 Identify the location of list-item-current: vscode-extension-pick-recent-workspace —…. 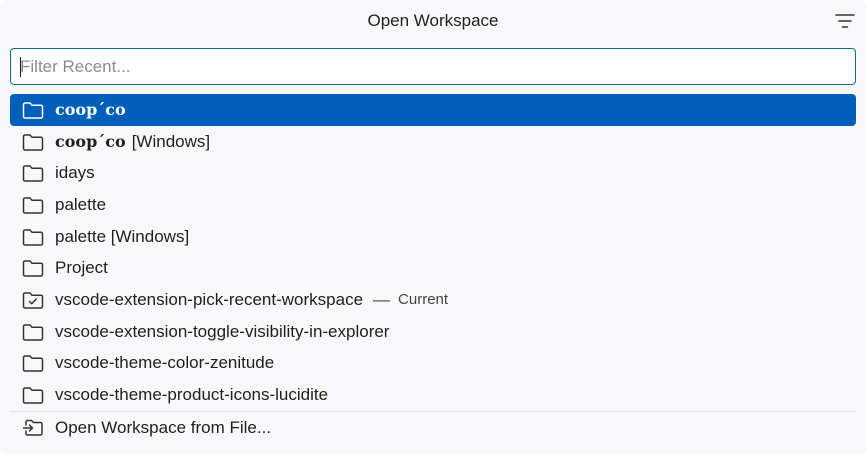
(433, 300).